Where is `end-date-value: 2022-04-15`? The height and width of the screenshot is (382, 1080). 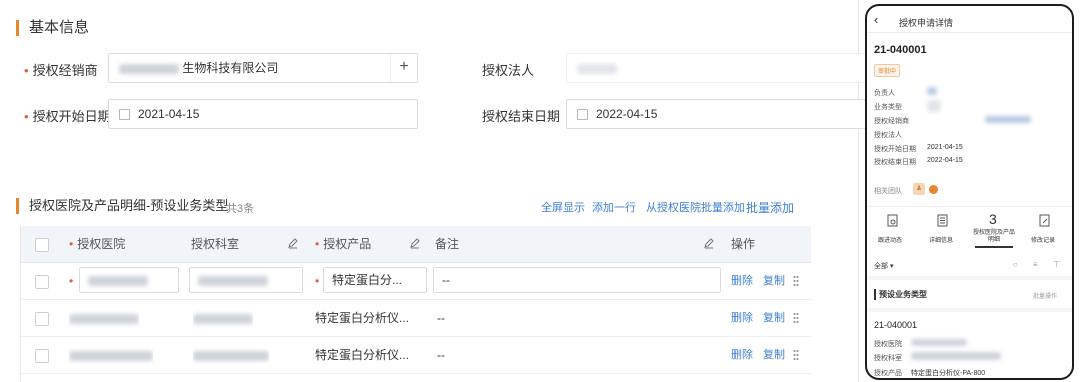
end-date-value: 2022-04-15 is located at coordinates (945, 160).